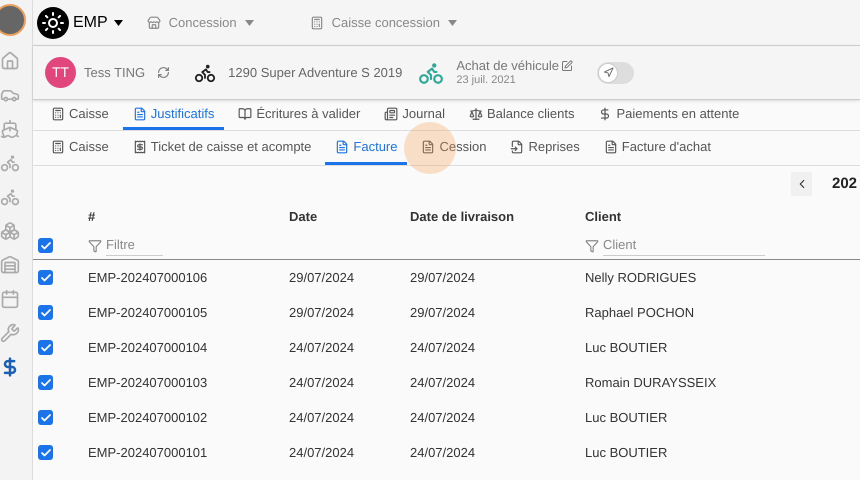 The height and width of the screenshot is (480, 860). What do you see at coordinates (657, 148) in the screenshot?
I see `tab: Facture d'achat` at bounding box center [657, 148].